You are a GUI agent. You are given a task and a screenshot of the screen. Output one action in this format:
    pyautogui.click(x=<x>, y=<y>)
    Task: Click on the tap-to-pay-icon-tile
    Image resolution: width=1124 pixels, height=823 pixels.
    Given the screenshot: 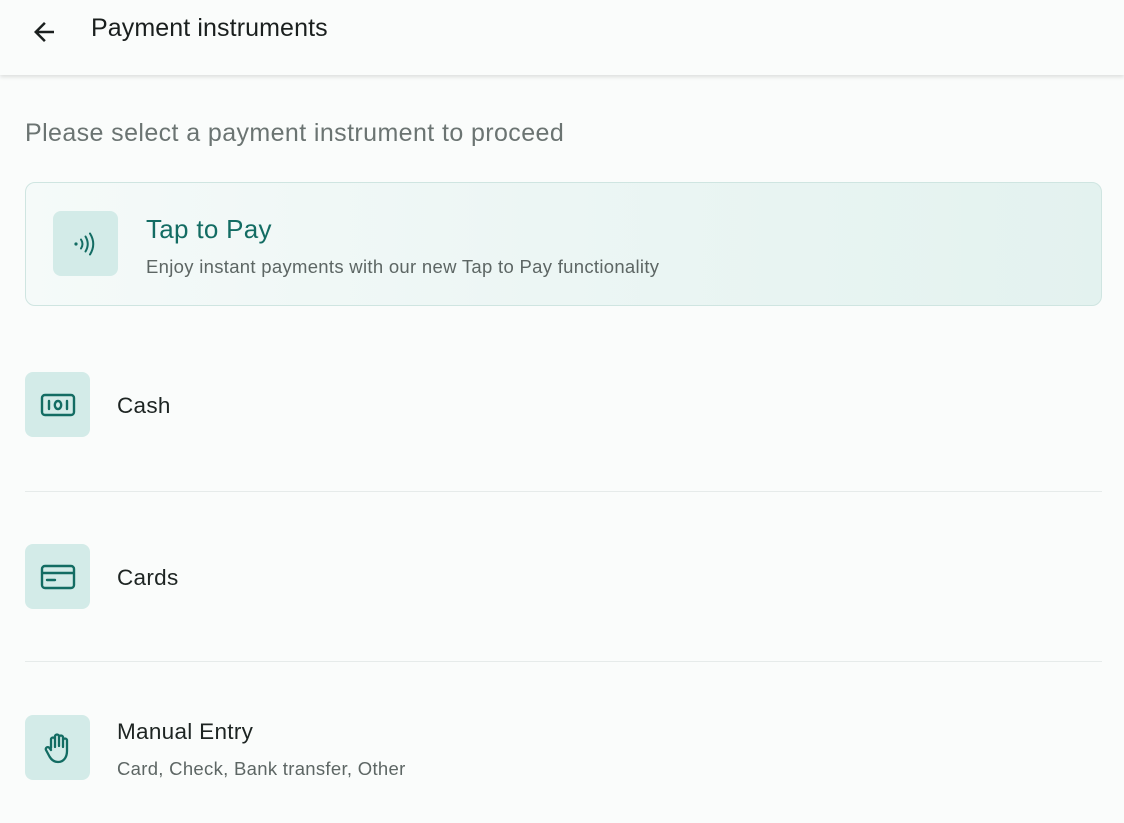 What is the action you would take?
    pyautogui.click(x=85, y=243)
    